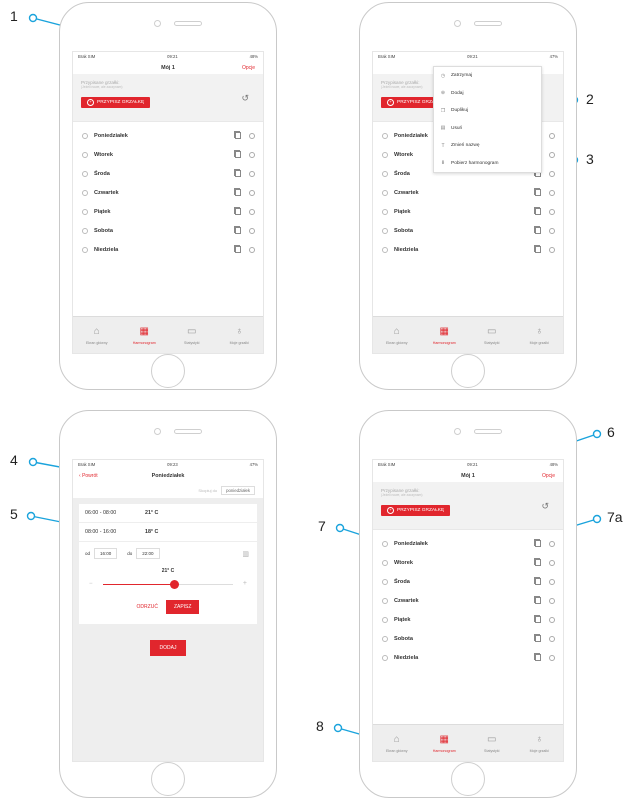 This screenshot has width=644, height=804. What do you see at coordinates (487, 129) in the screenshot?
I see `menu-item-delete: ▤ Usuń` at bounding box center [487, 129].